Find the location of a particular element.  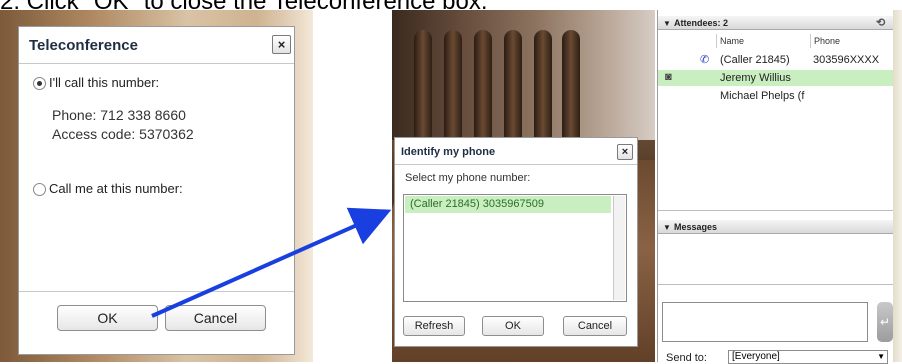

pointer-arrow is located at coordinates (271, 262).